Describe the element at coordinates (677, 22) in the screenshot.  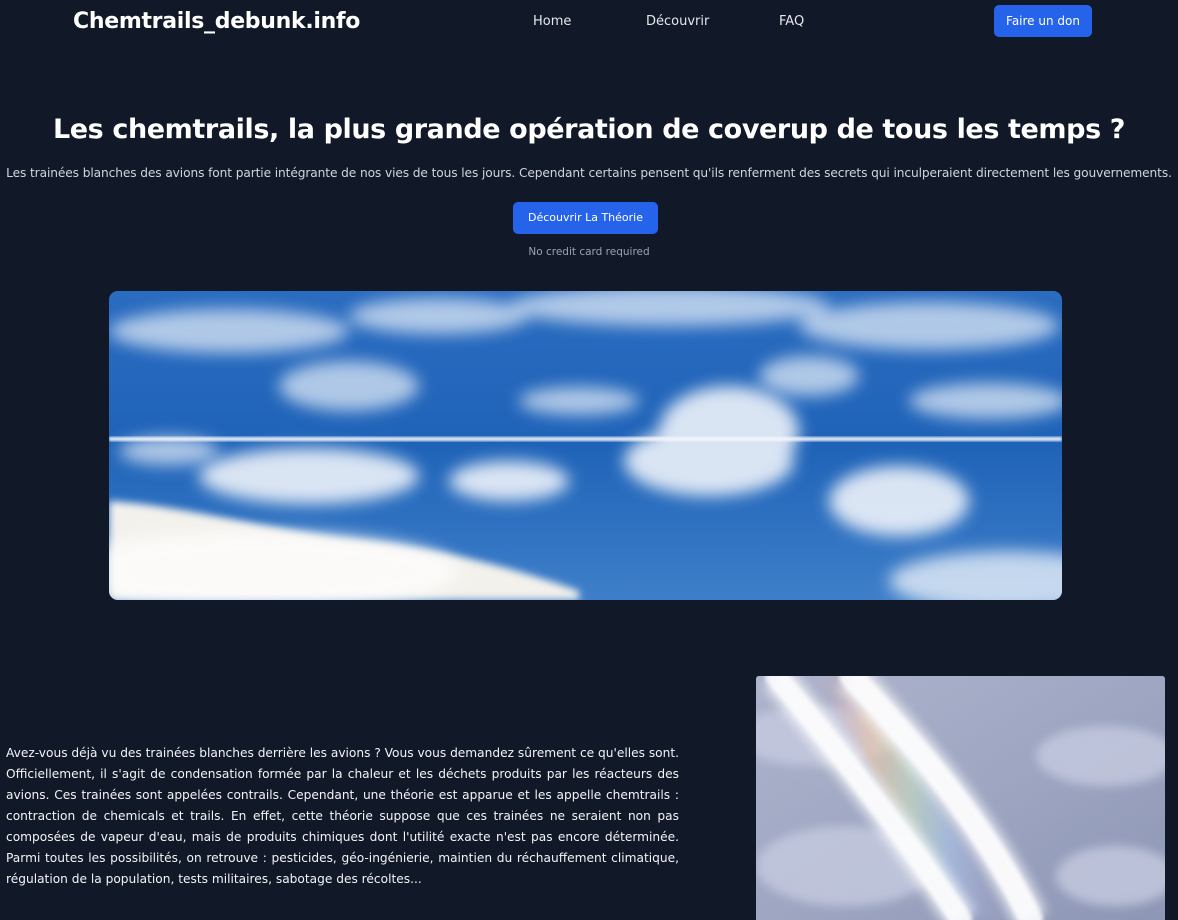
I see `nav-link-decouvrir: Découvrir` at that location.